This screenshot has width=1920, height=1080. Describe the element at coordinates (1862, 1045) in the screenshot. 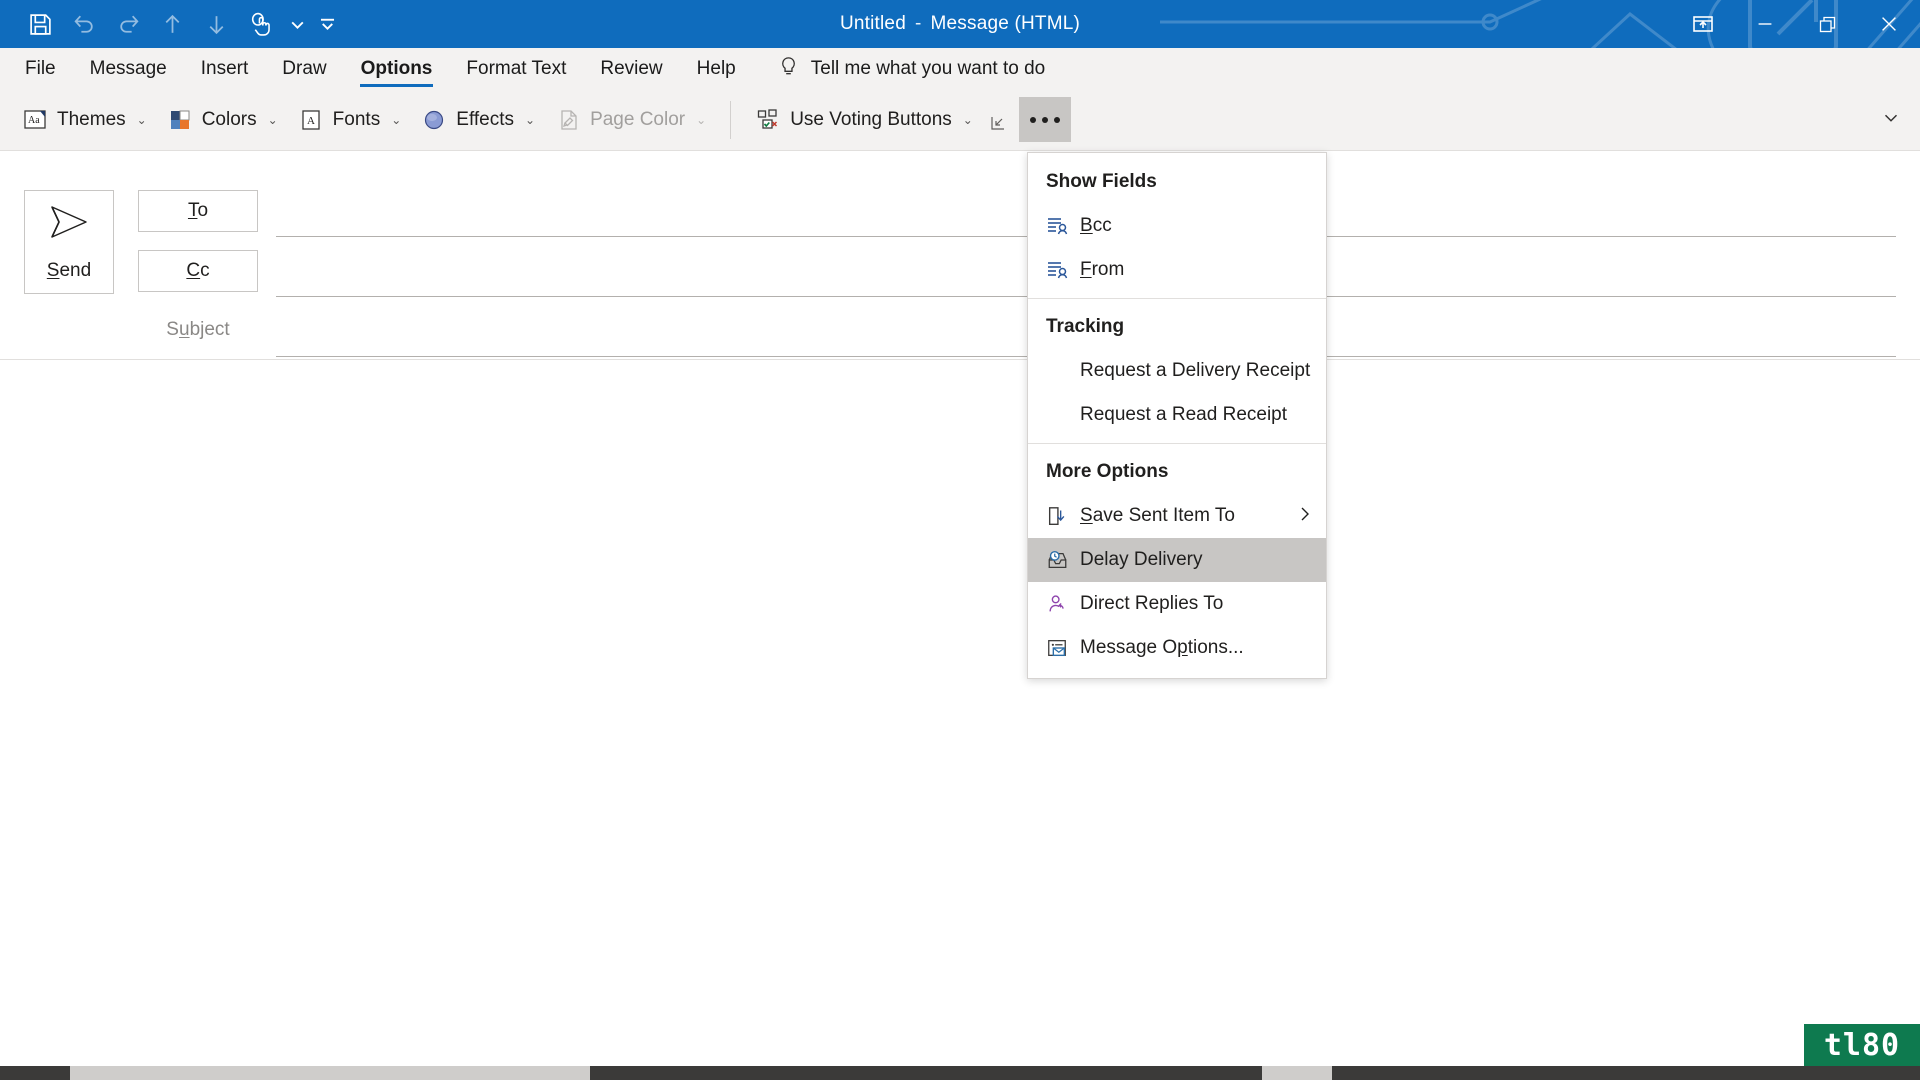

I see `watermark: tl80` at that location.